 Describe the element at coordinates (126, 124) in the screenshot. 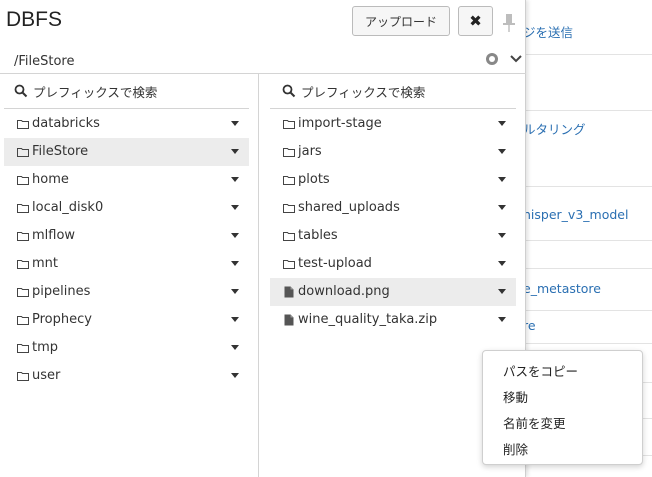

I see `folder-item: databricks` at that location.